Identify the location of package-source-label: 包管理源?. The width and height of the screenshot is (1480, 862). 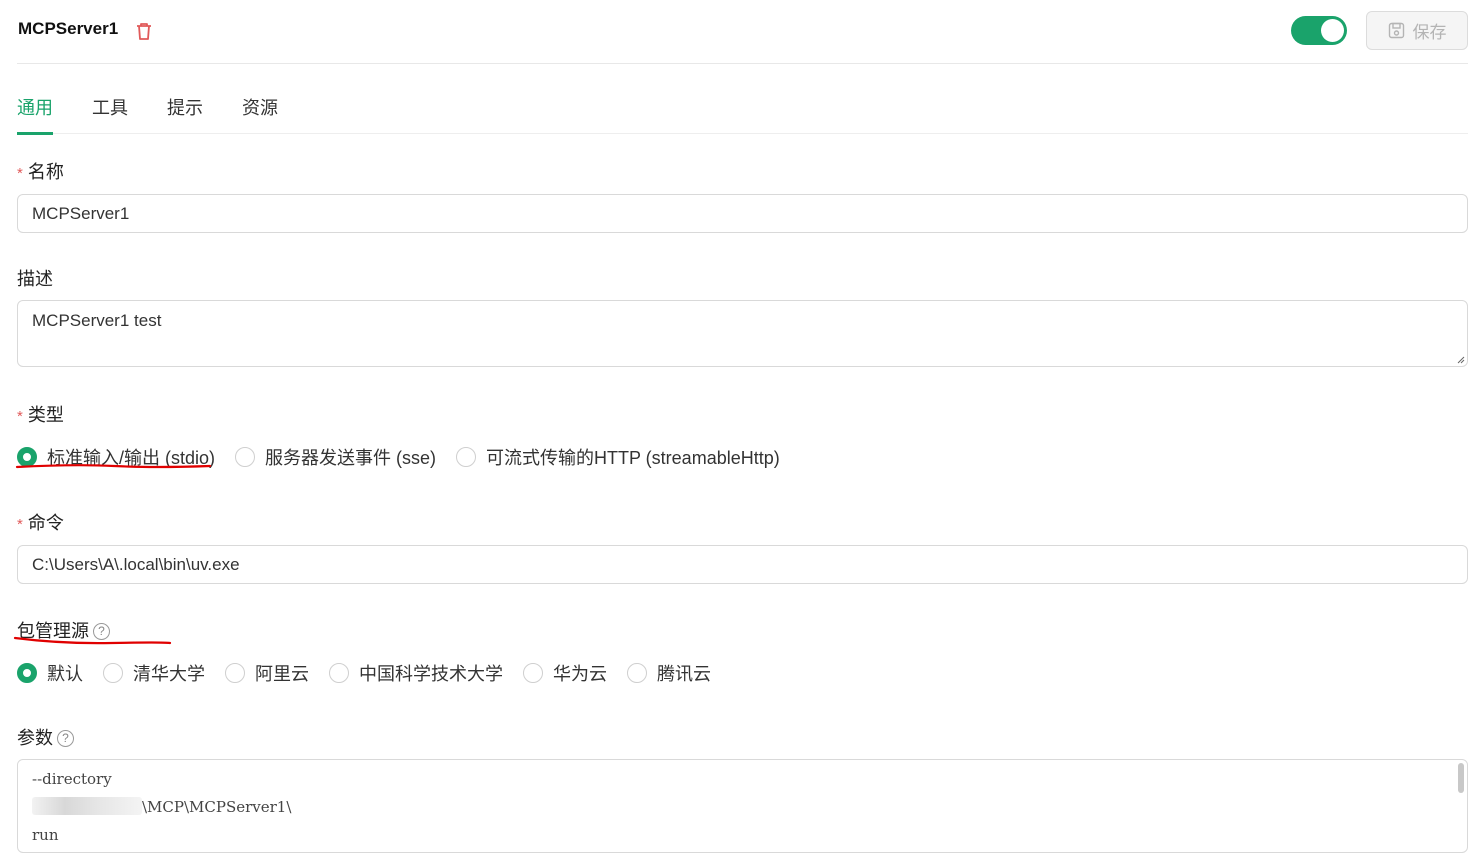
(63, 630).